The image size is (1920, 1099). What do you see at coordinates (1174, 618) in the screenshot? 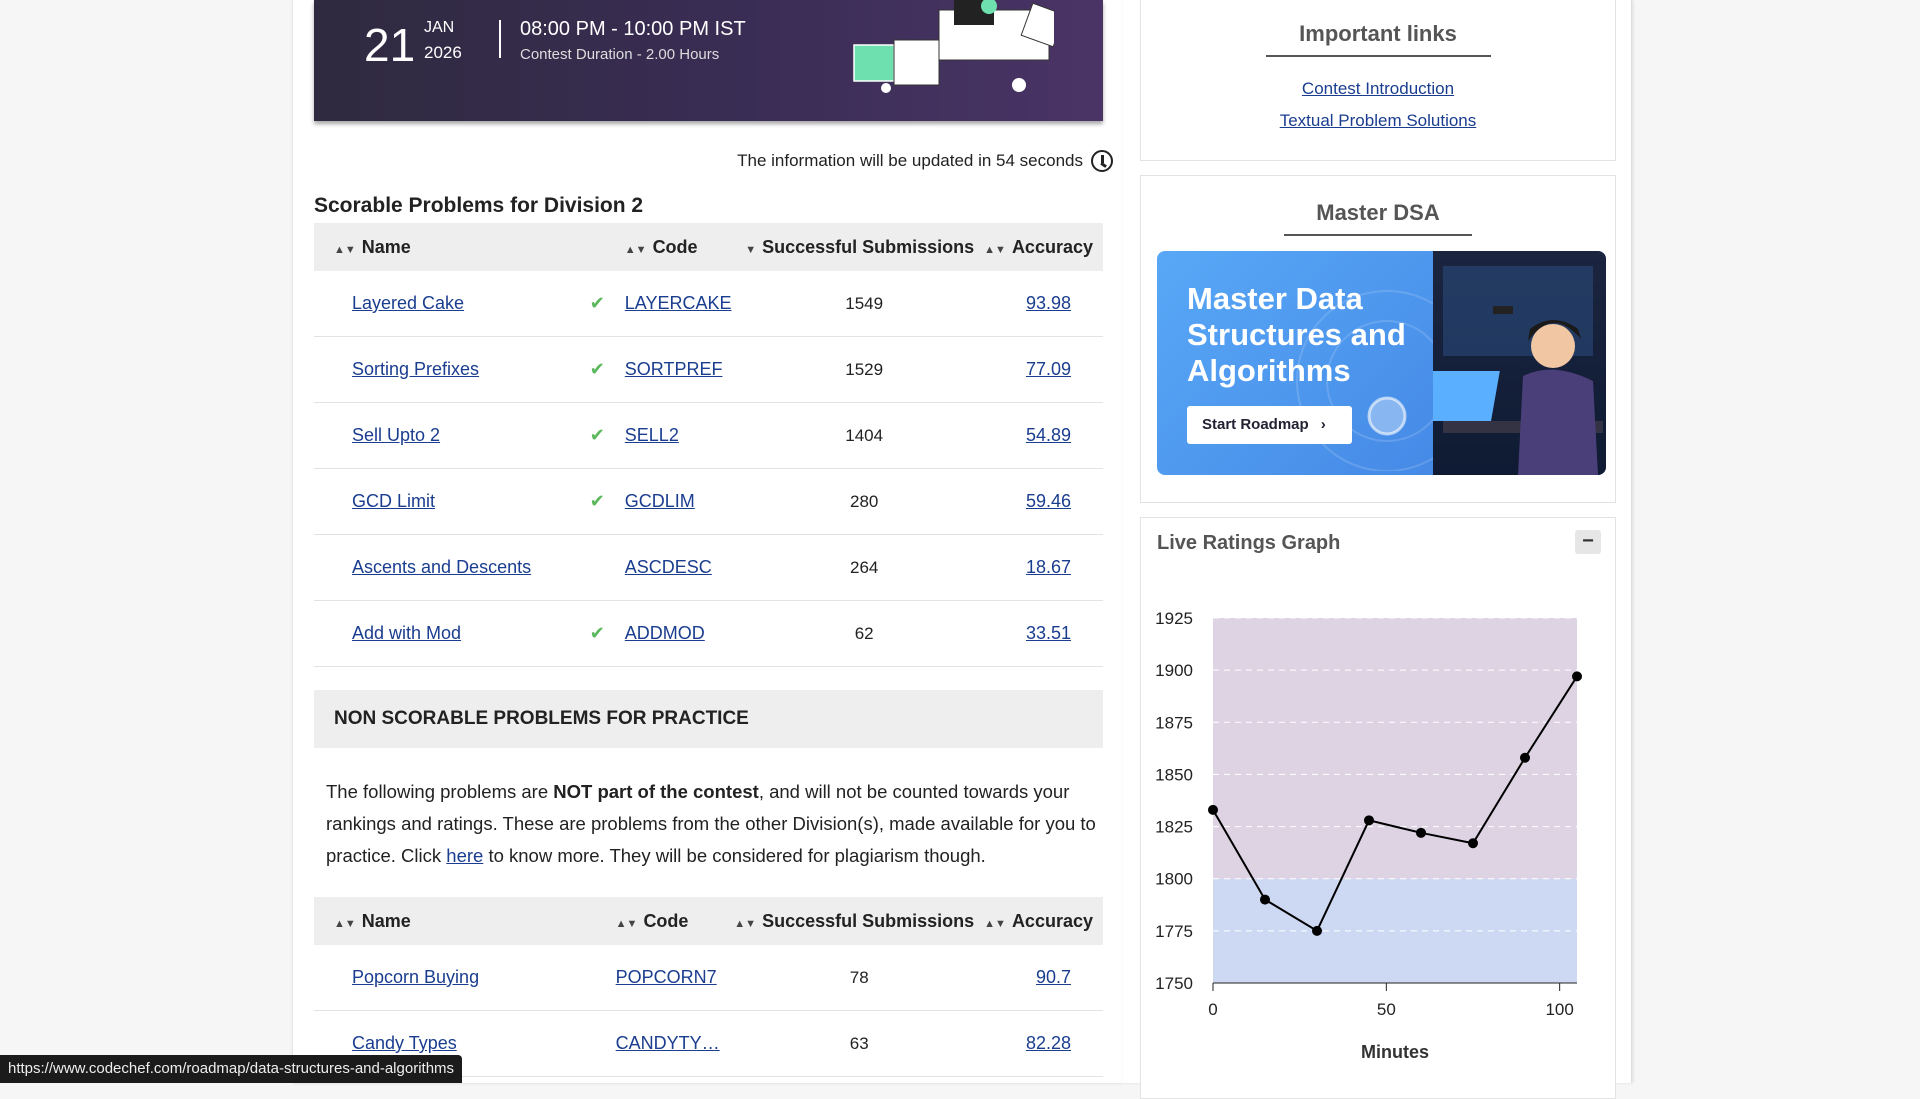
I see `y-tick-label: 1925` at bounding box center [1174, 618].